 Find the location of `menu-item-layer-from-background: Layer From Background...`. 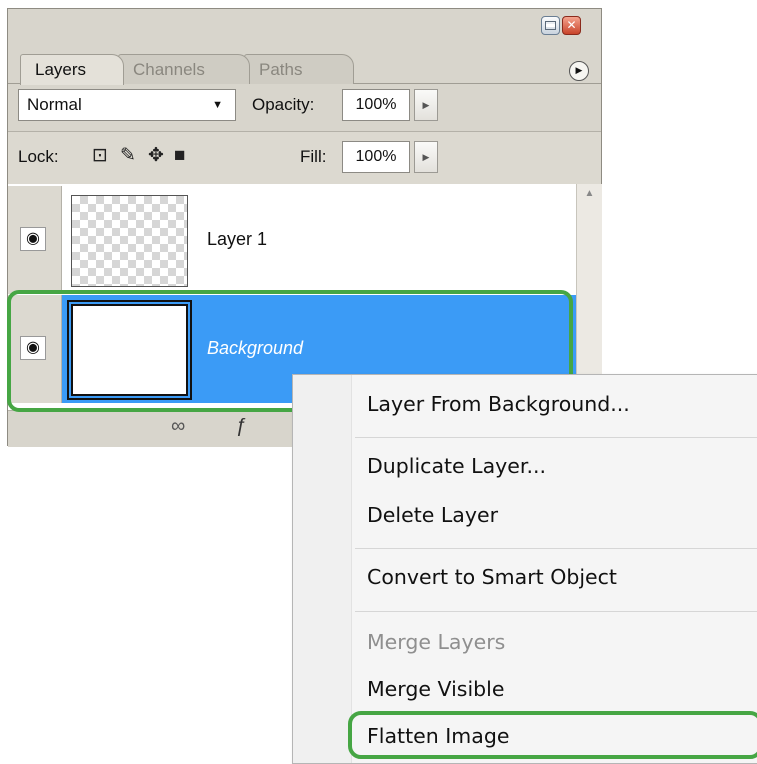

menu-item-layer-from-background: Layer From Background... is located at coordinates (498, 404).